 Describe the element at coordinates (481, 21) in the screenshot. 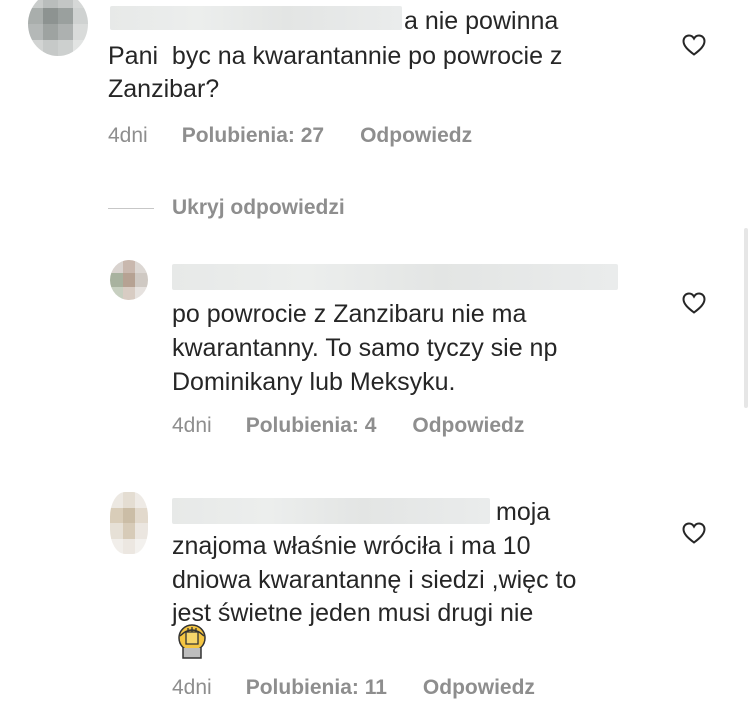

I see `comment-text-line: a nie powinna` at that location.